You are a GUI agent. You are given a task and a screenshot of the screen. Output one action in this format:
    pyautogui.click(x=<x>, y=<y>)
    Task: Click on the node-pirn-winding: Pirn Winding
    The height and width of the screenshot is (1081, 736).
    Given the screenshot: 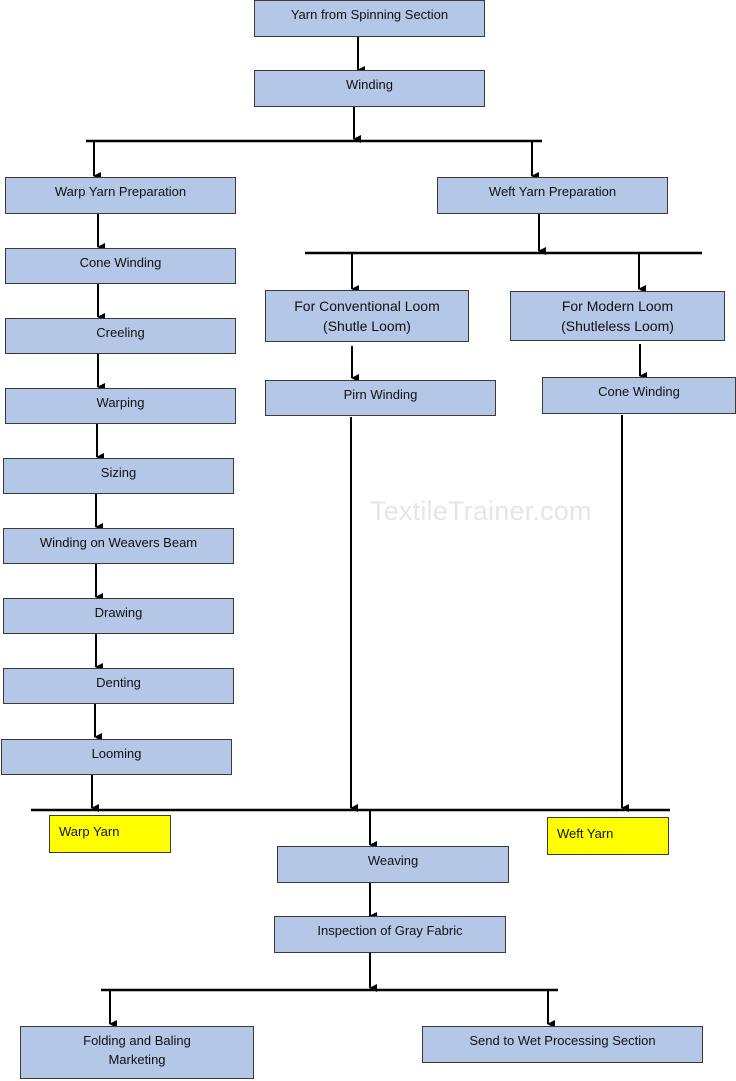 What is the action you would take?
    pyautogui.click(x=380, y=398)
    